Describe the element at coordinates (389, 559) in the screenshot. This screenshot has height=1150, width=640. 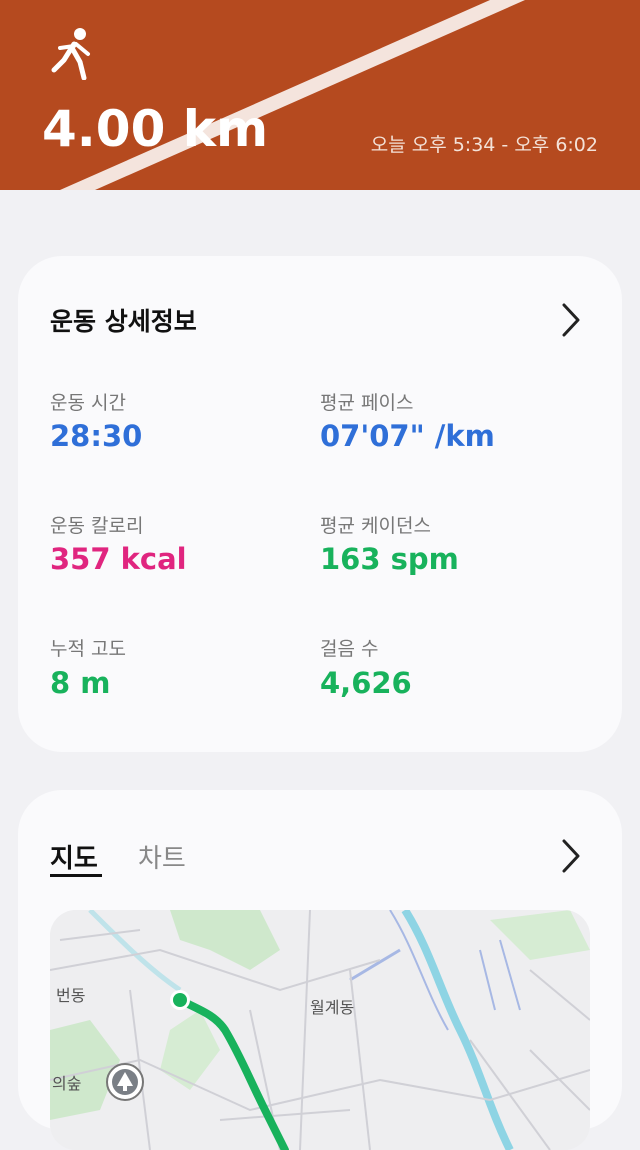
I see `stat-value-cadence: 163 spm` at that location.